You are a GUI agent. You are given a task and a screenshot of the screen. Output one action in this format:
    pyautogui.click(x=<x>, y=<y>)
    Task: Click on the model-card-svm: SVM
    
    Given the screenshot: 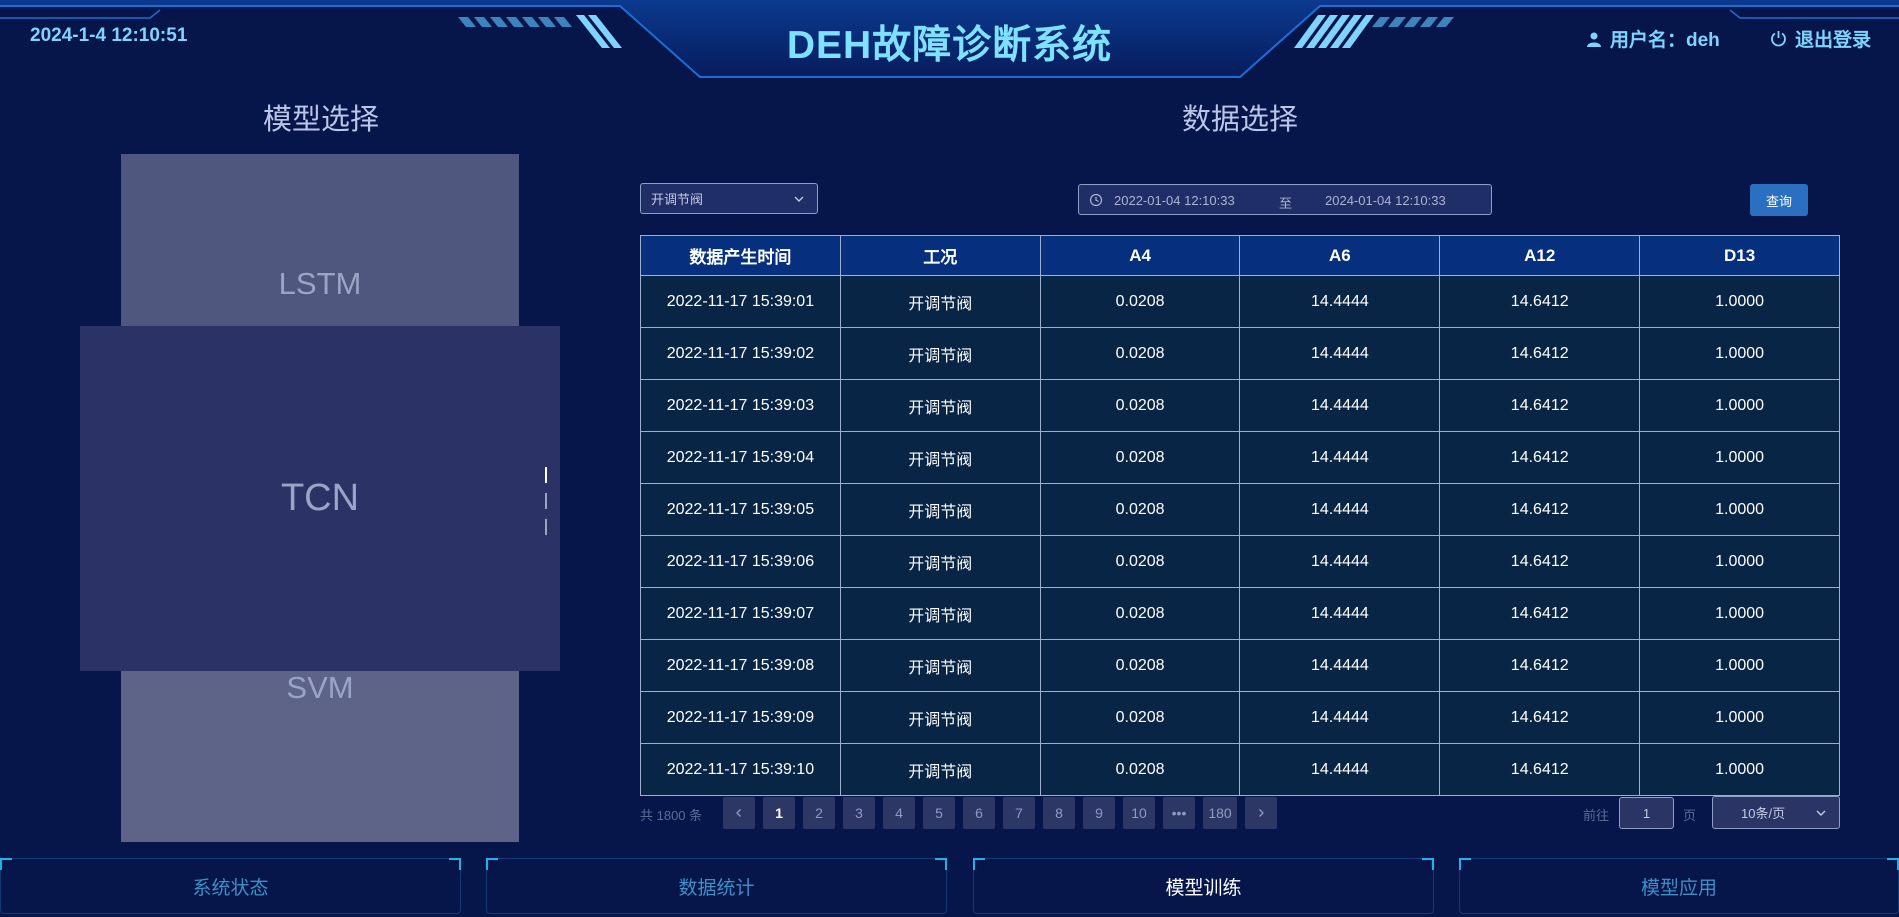 What is the action you would take?
    pyautogui.click(x=320, y=751)
    